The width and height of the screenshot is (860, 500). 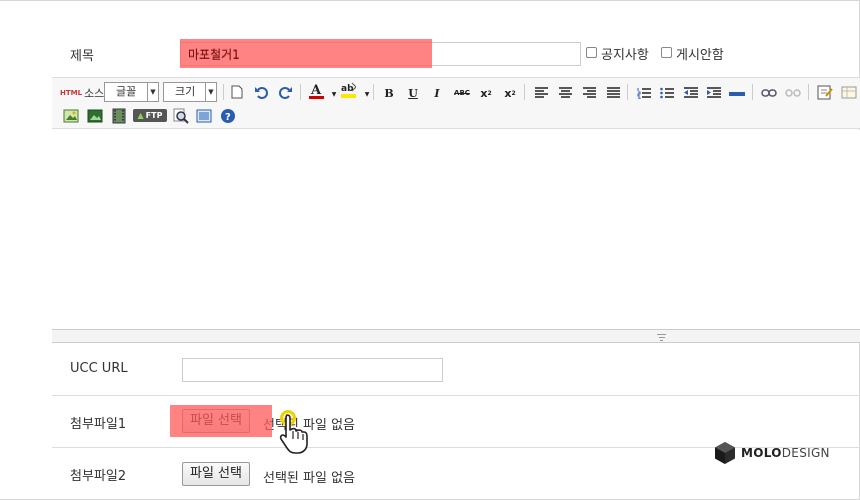 What do you see at coordinates (589, 93) in the screenshot?
I see `align-right-icon` at bounding box center [589, 93].